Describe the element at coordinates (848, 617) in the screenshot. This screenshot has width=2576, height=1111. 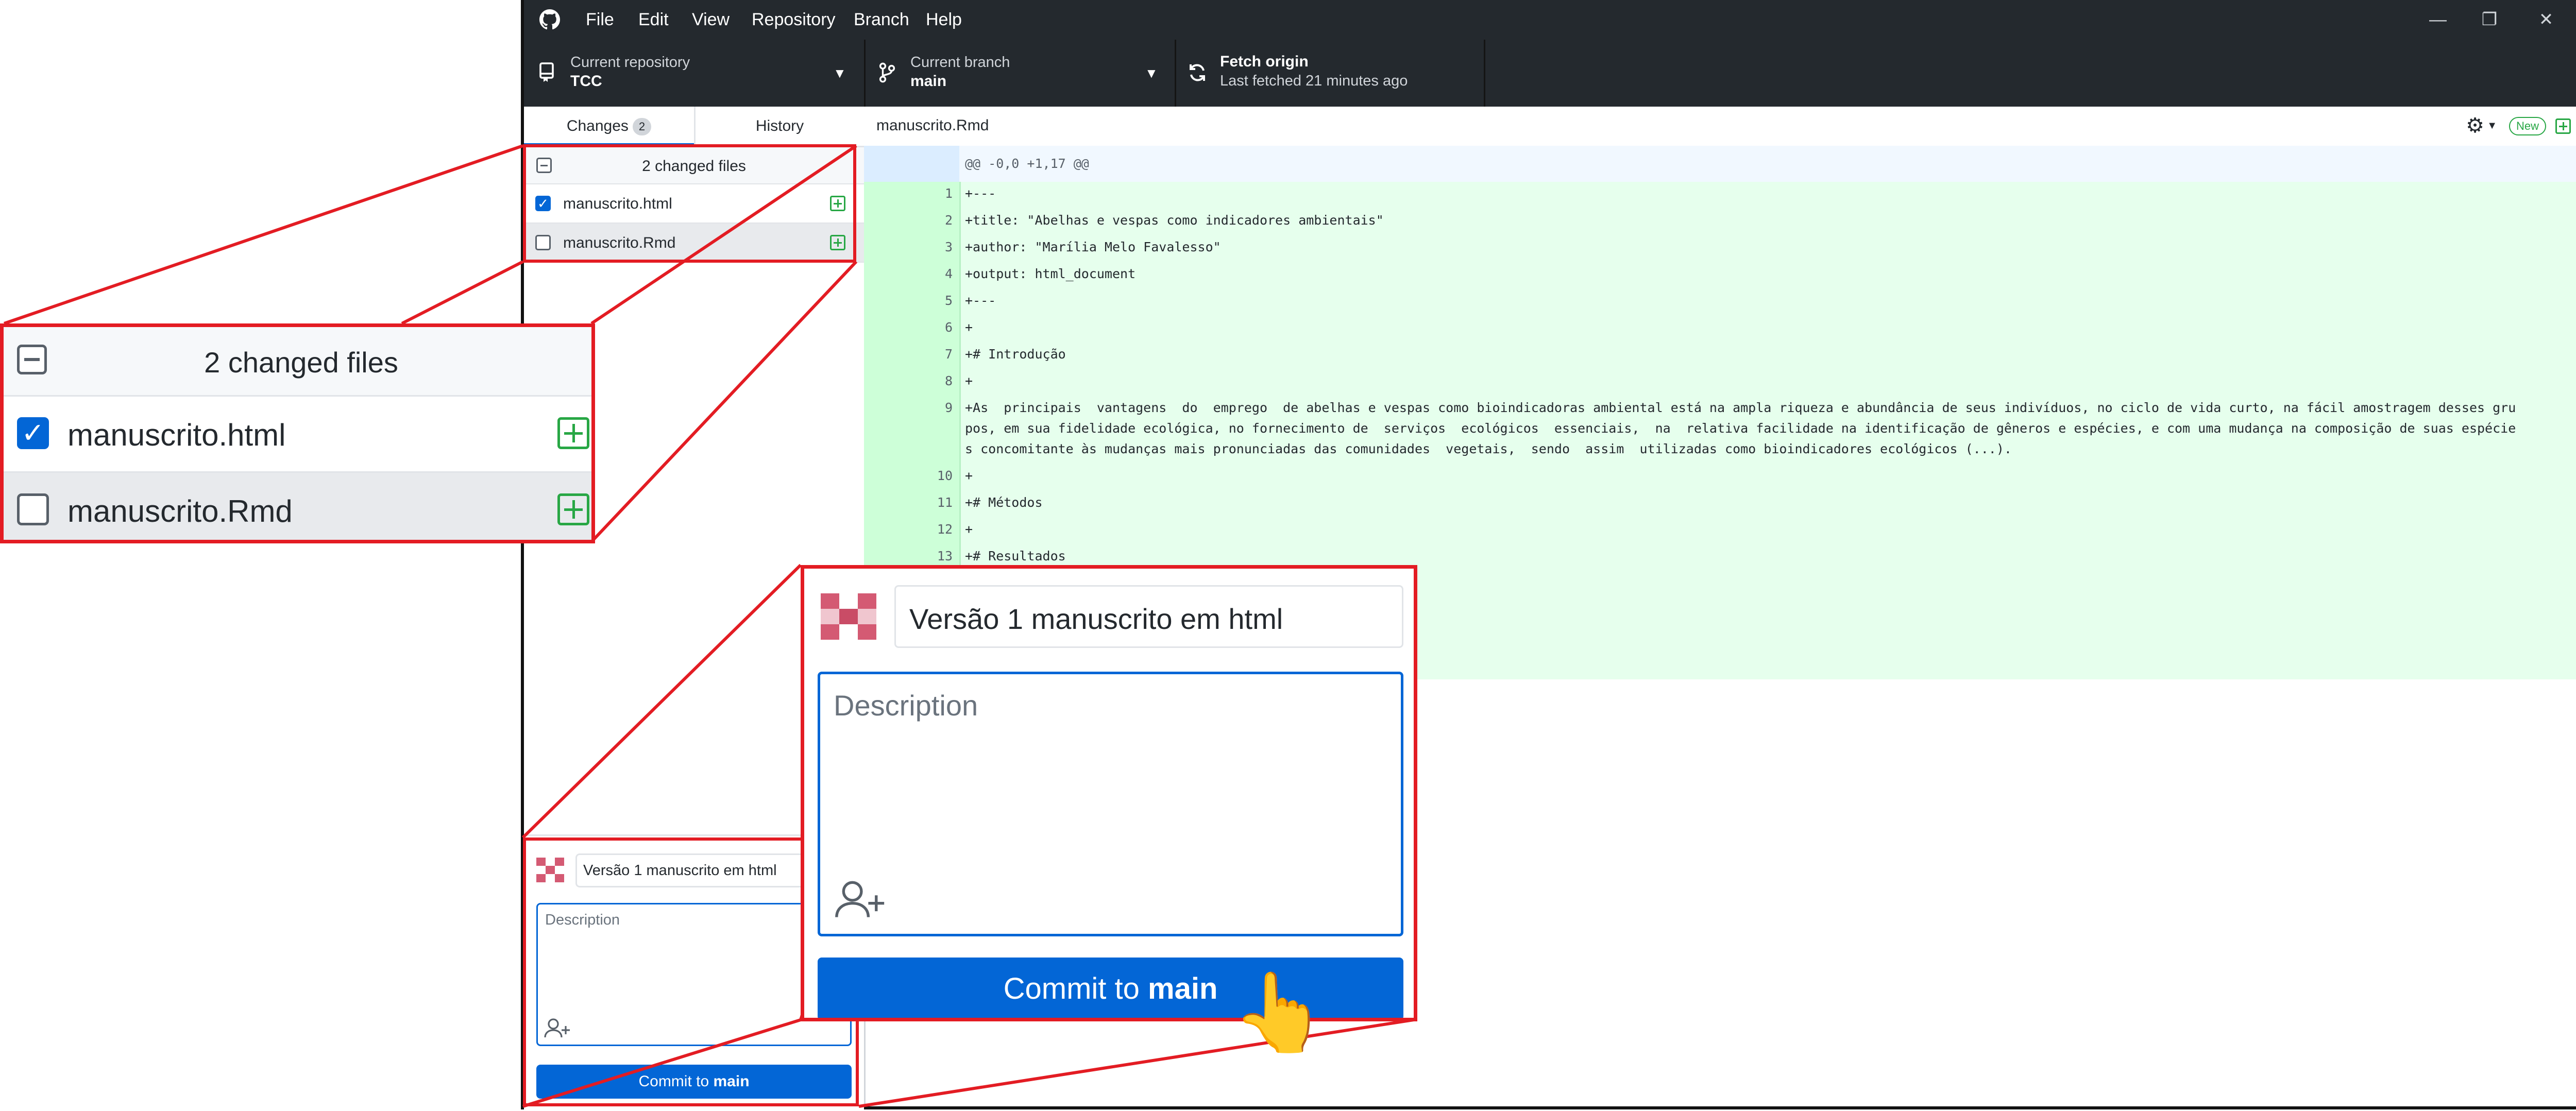
I see `avatar` at that location.